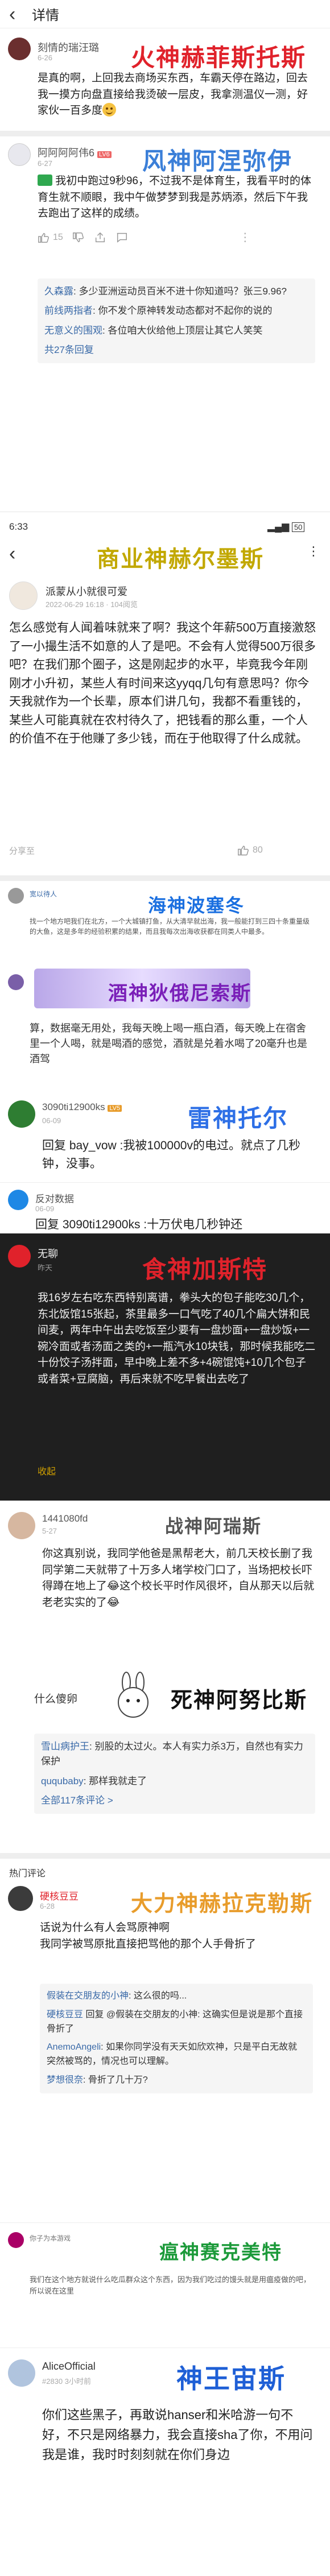  I want to click on reply-item: 无意义的围观: 各位咱大伙给他上顶层让其它人笑笑, so click(176, 330).